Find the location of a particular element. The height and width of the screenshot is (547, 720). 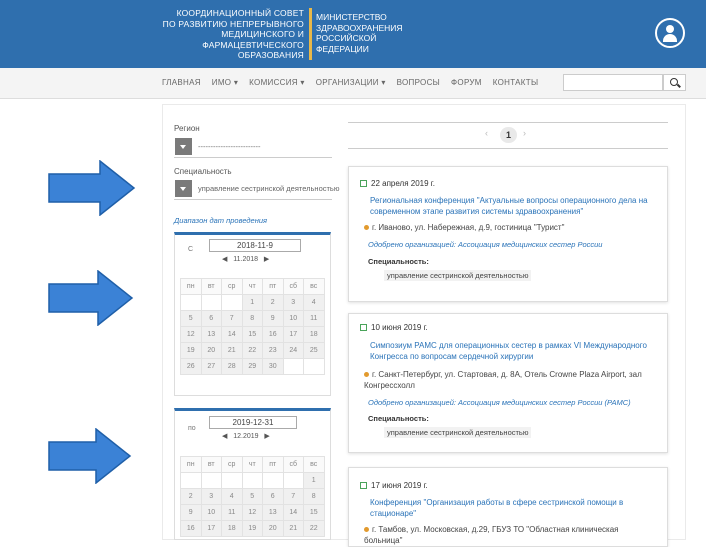

region-underline is located at coordinates (253, 157).